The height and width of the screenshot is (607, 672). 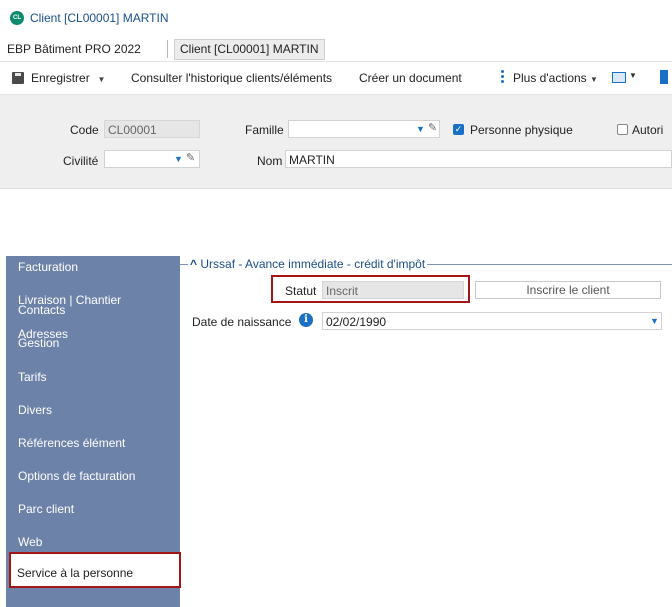 I want to click on famille-label: Famille, so click(x=264, y=130).